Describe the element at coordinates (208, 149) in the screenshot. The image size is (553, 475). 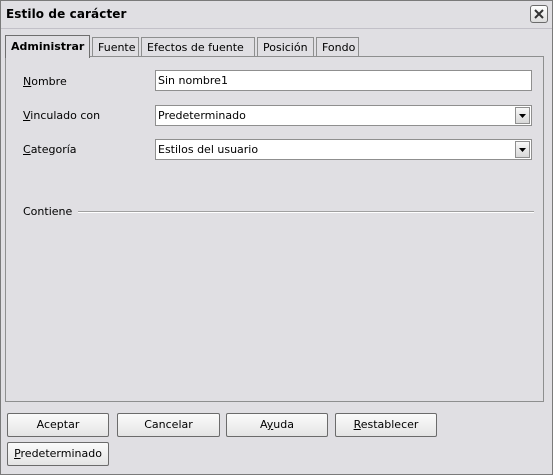
I see `category-value: Estilos del usuario` at that location.